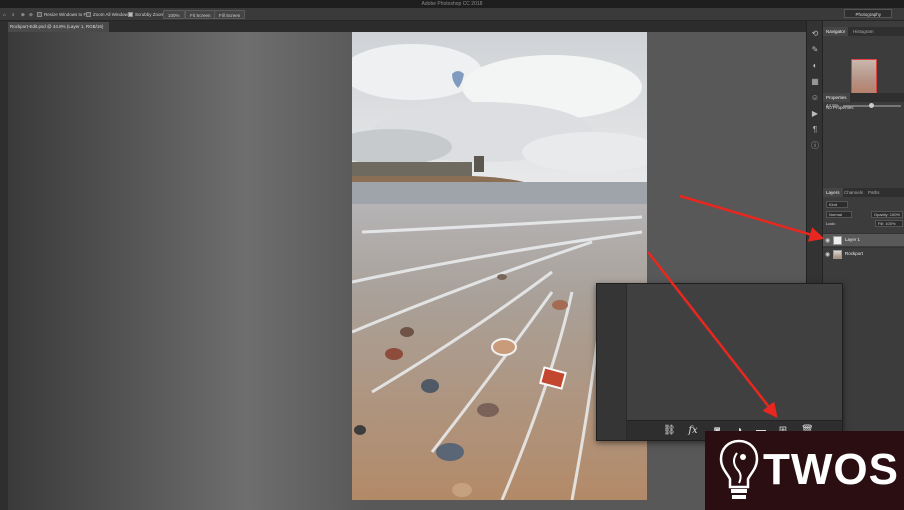 The image size is (904, 510). What do you see at coordinates (815, 82) in the screenshot?
I see `swatches-icon: ▦` at bounding box center [815, 82].